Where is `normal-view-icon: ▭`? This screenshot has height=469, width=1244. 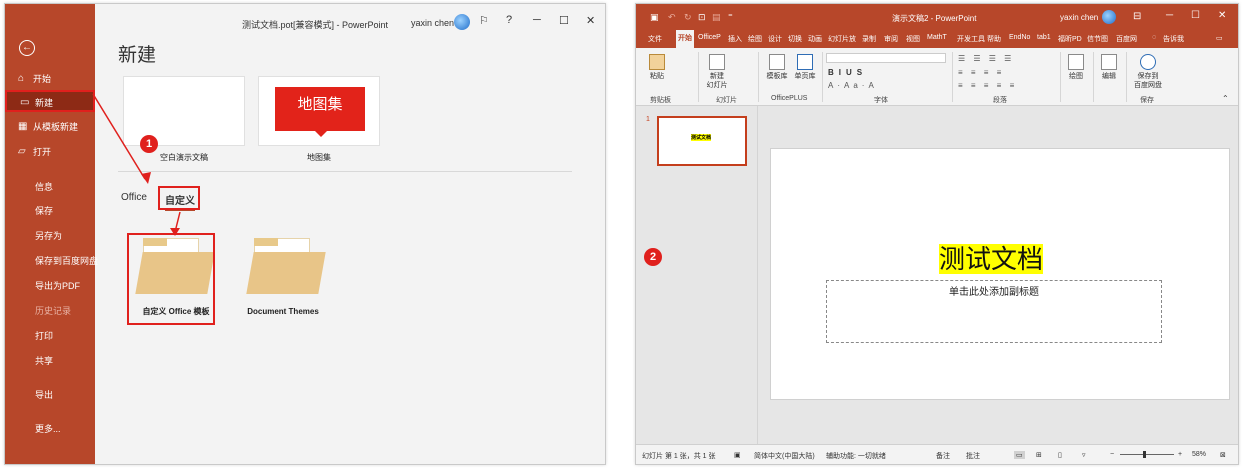
normal-view-icon: ▭ is located at coordinates (1019, 455).